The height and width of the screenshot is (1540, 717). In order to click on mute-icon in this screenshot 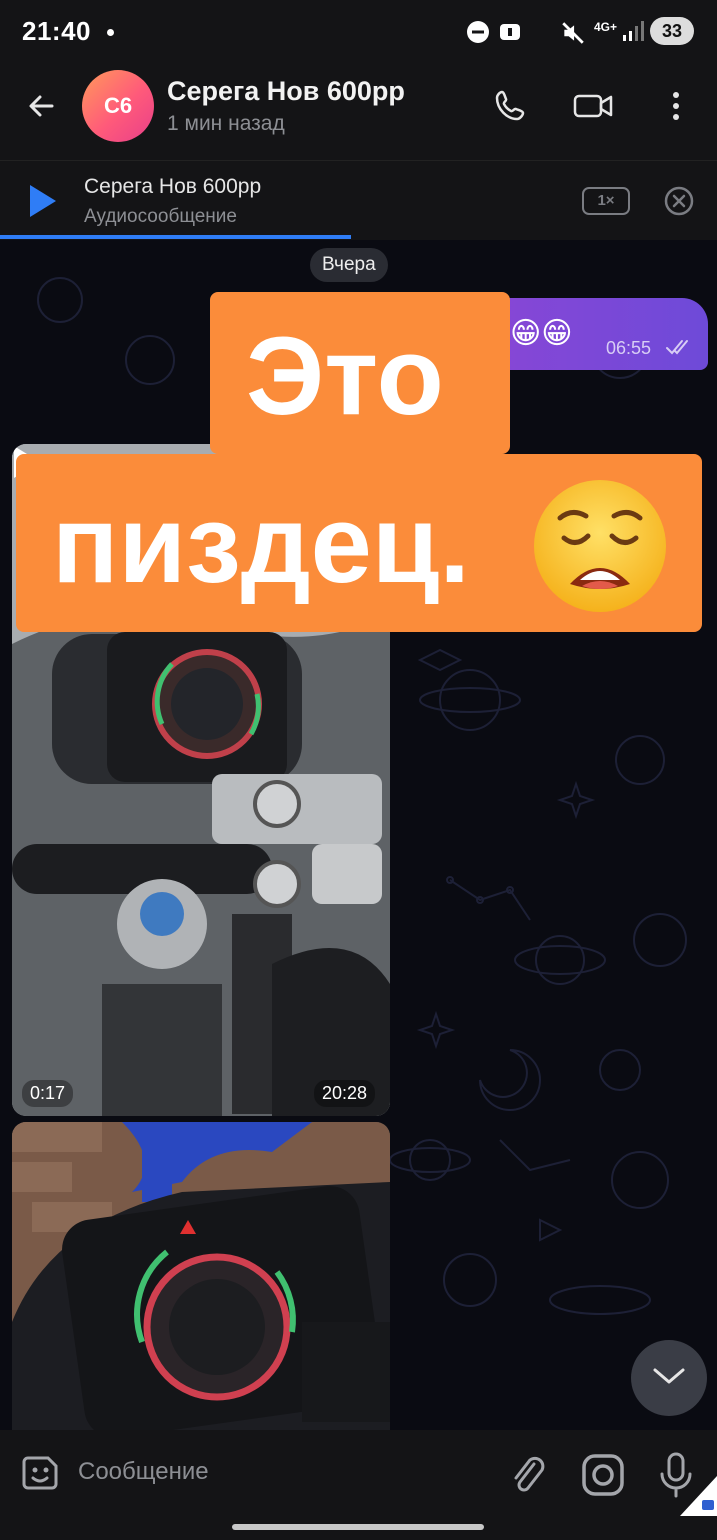, I will do `click(573, 33)`.